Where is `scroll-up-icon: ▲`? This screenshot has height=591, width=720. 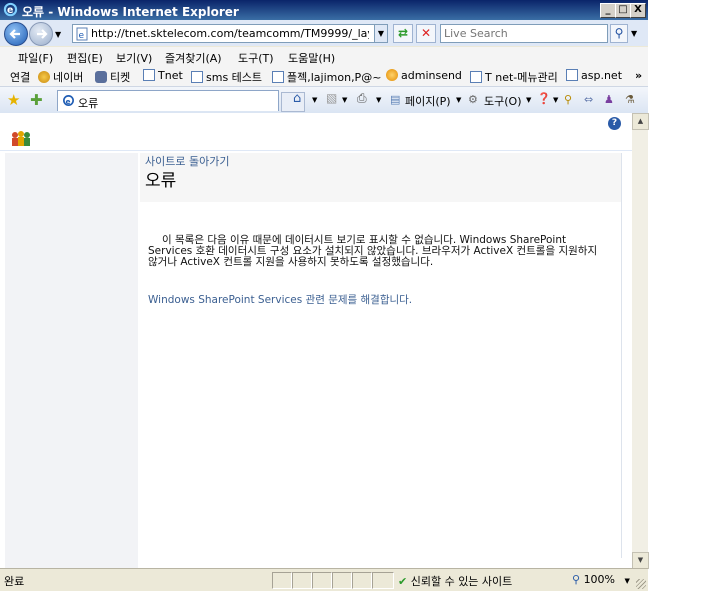 scroll-up-icon: ▲ is located at coordinates (640, 121).